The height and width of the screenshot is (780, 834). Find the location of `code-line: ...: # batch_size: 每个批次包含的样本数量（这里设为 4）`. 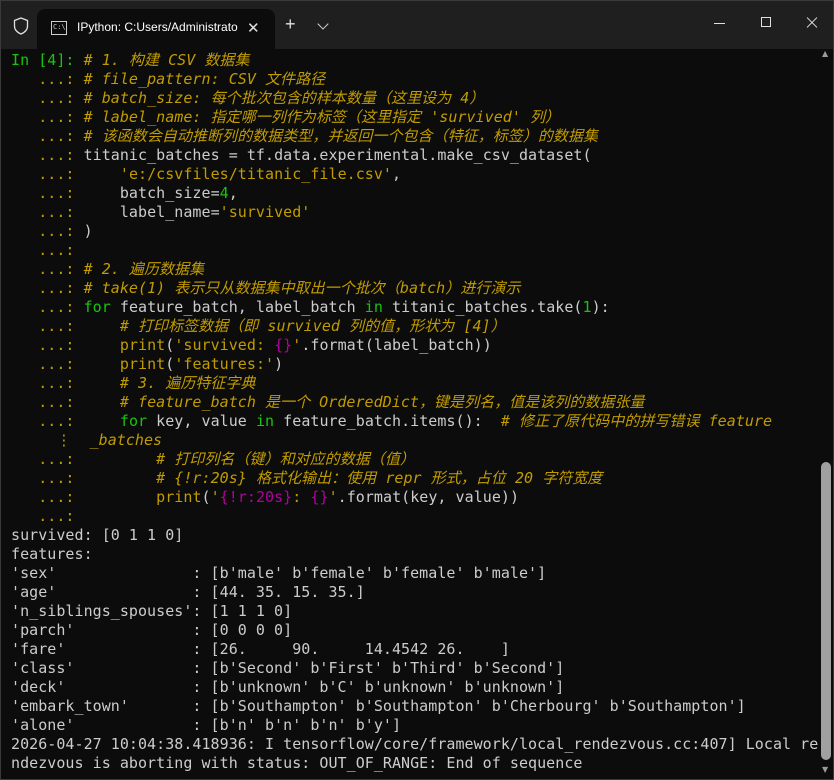

code-line: ...: # batch_size: 每个批次包含的样本数量（这里设为 4） is located at coordinates (247, 98).